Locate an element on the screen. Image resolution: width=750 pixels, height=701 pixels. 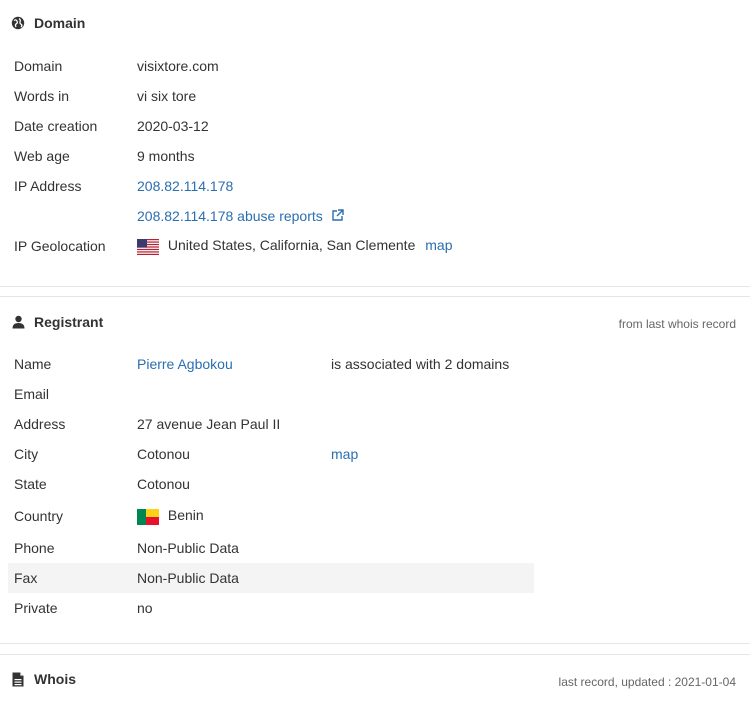
abuse-reports-text: 208.82.114.178 abuse reports is located at coordinates (230, 215).